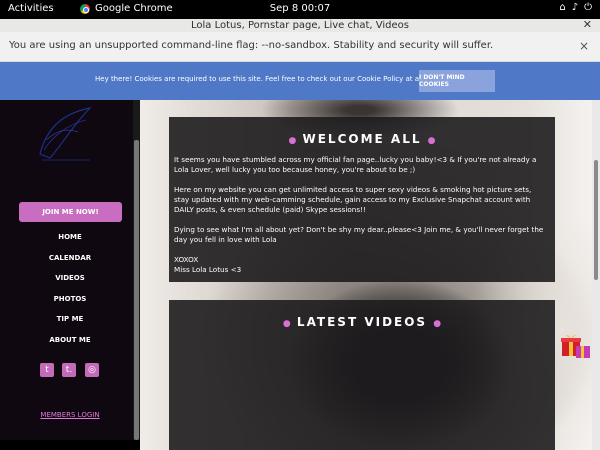 This screenshot has height=450, width=600. Describe the element at coordinates (587, 24) in the screenshot. I see `window-close-icon: ✕` at that location.